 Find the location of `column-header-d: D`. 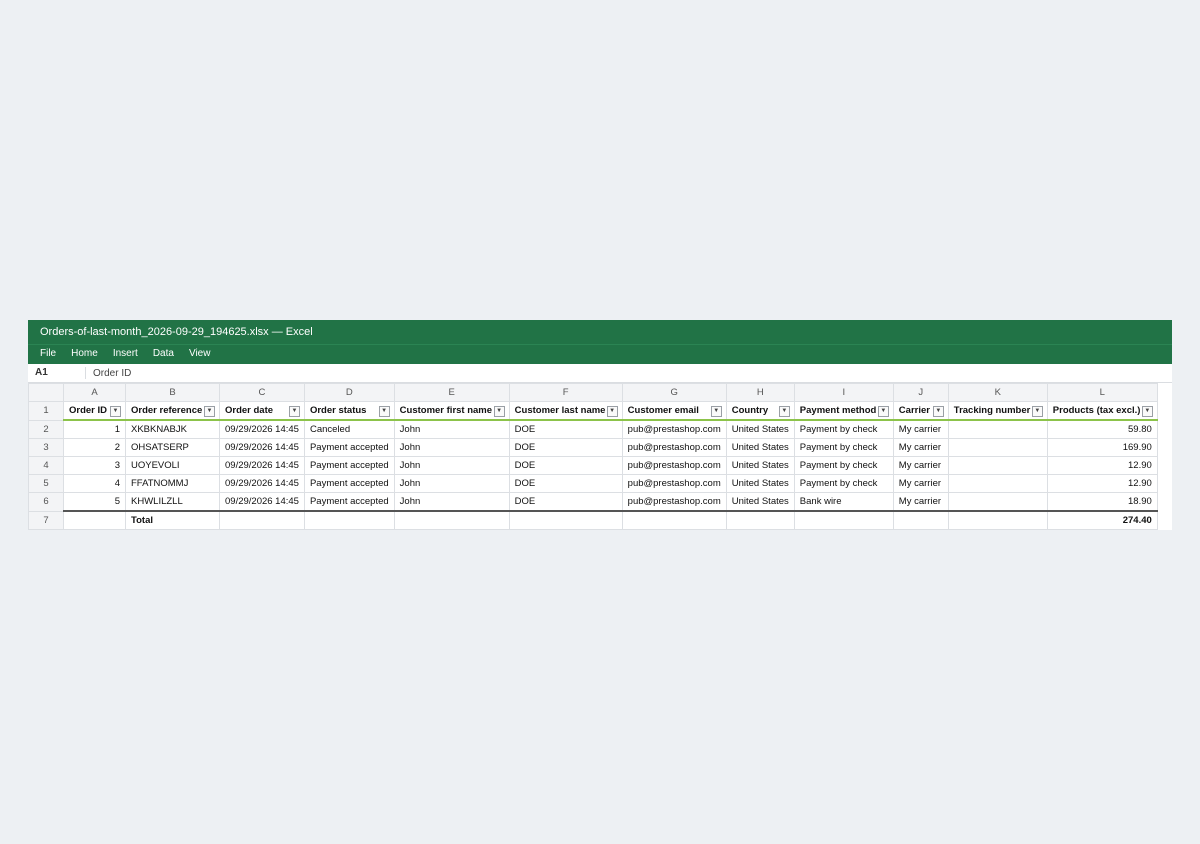

column-header-d: D is located at coordinates (349, 392).